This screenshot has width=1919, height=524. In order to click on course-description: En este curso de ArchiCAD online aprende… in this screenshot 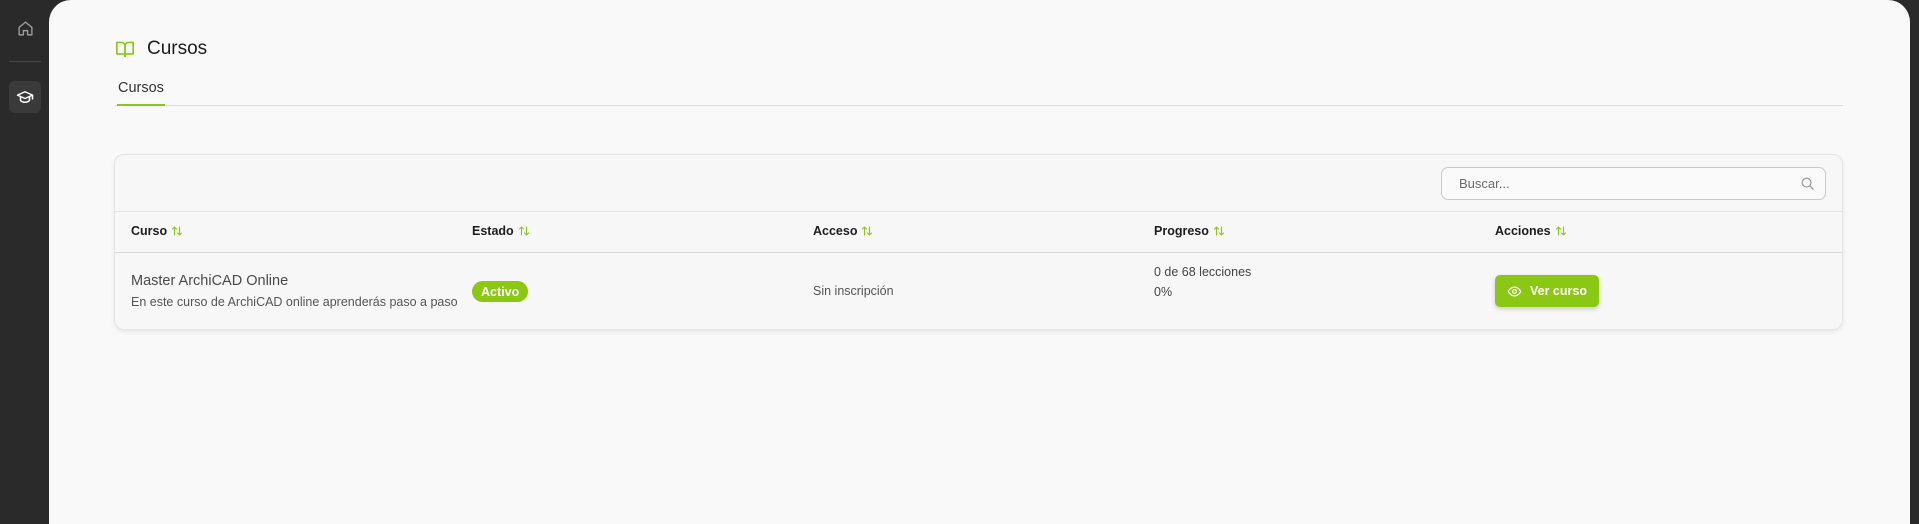, I will do `click(294, 302)`.